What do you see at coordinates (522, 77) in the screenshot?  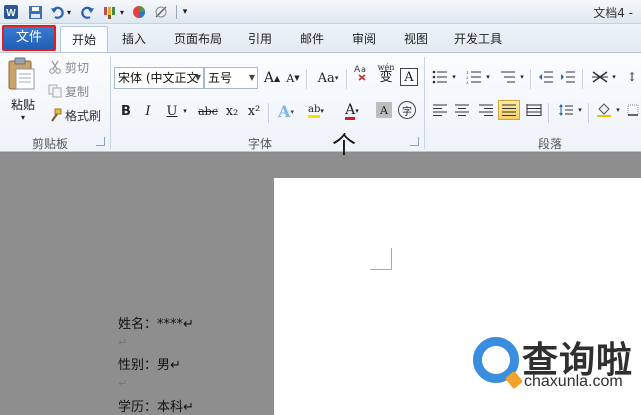 I see `multilevel-dropdown-icon: ▾` at bounding box center [522, 77].